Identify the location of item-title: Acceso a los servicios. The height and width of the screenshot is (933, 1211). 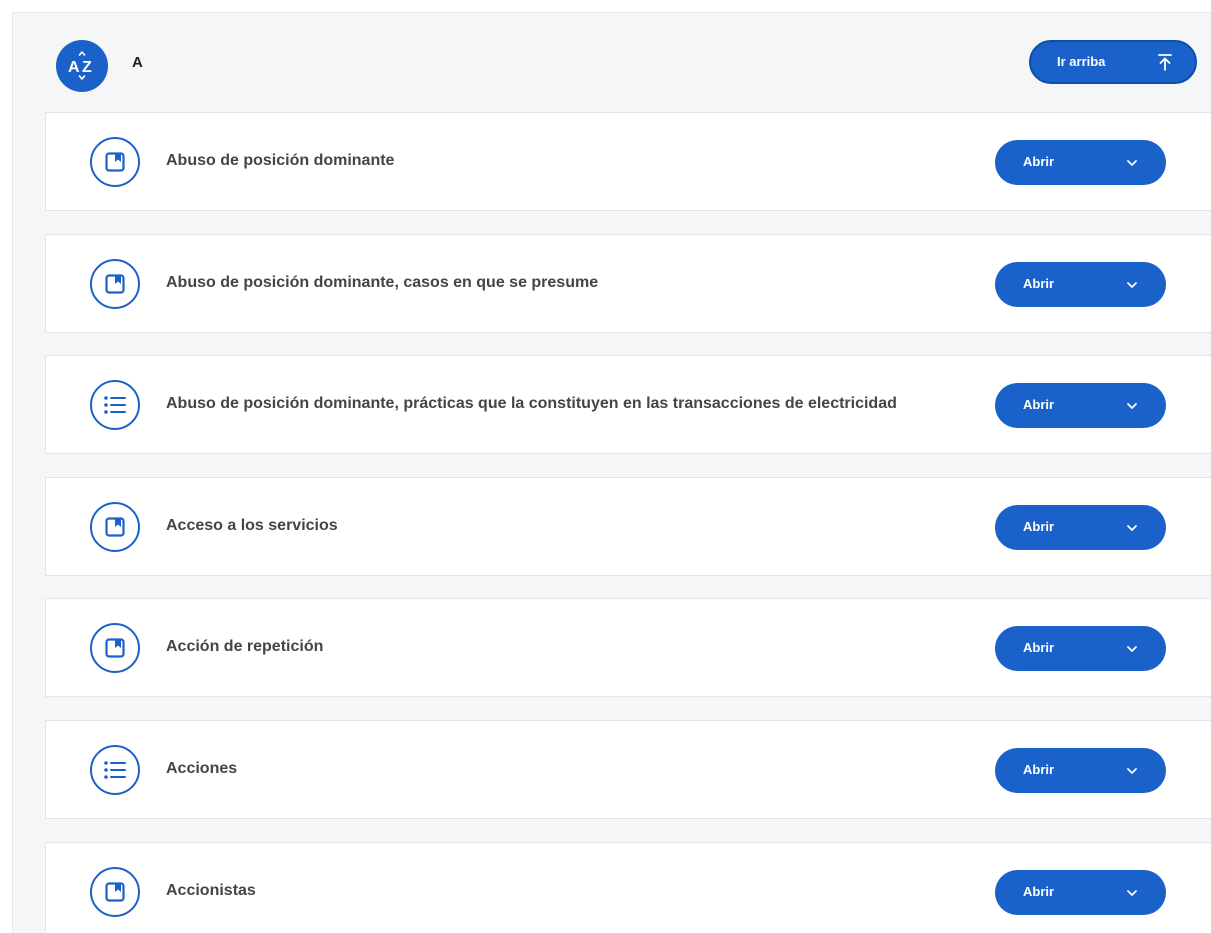
(252, 525).